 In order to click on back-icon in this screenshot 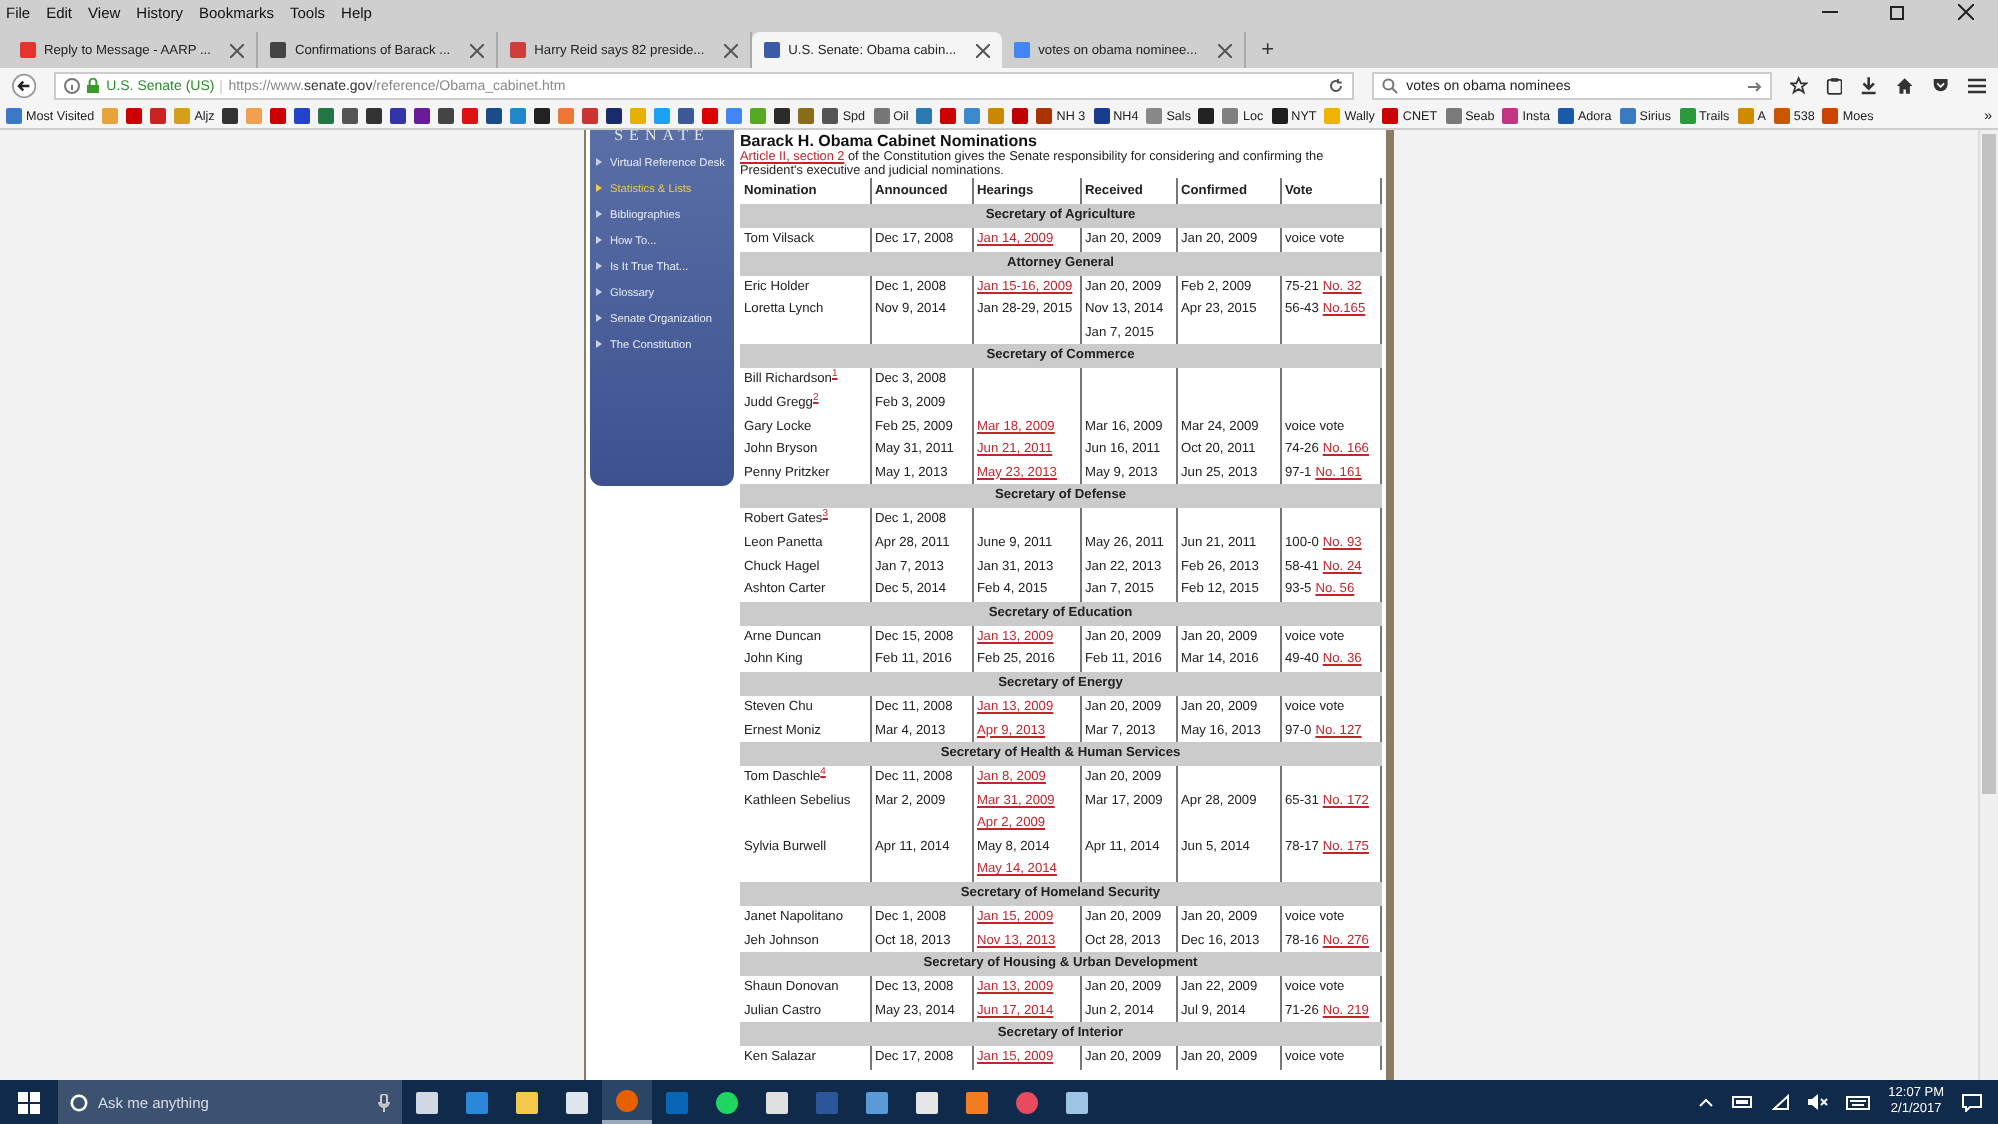, I will do `click(24, 86)`.